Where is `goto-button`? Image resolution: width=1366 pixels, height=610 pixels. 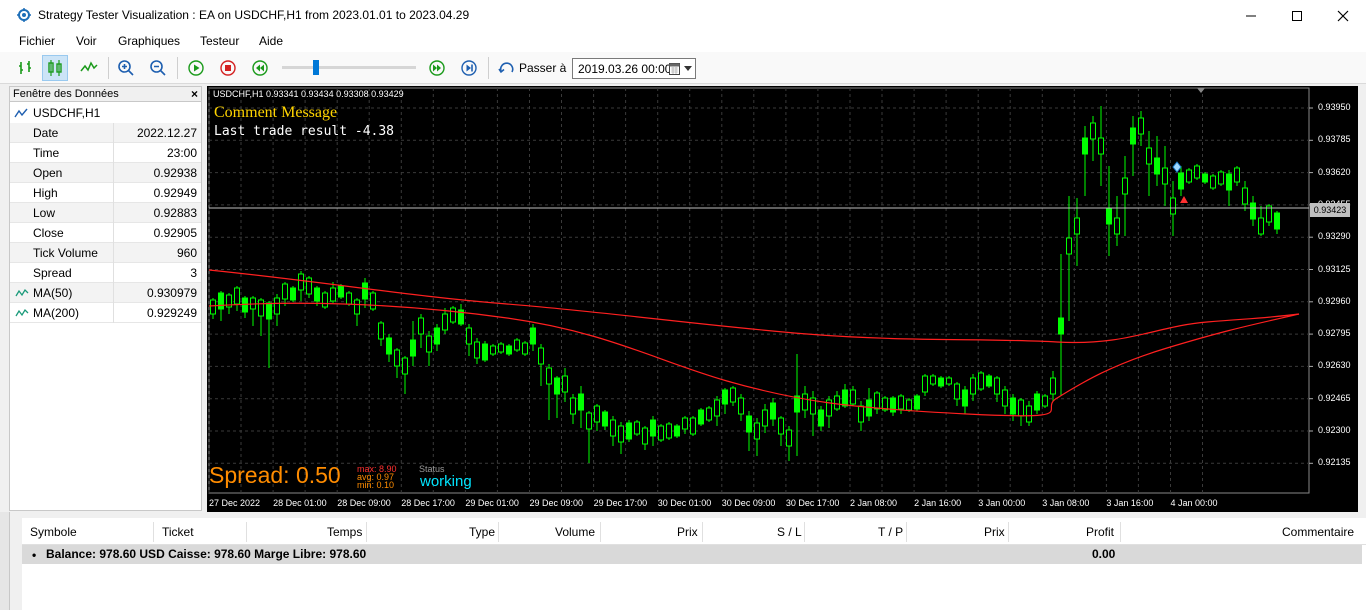 goto-button is located at coordinates (507, 68).